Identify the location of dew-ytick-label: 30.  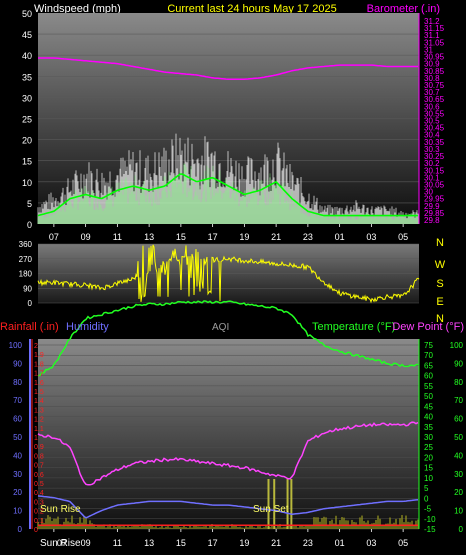
(458, 474).